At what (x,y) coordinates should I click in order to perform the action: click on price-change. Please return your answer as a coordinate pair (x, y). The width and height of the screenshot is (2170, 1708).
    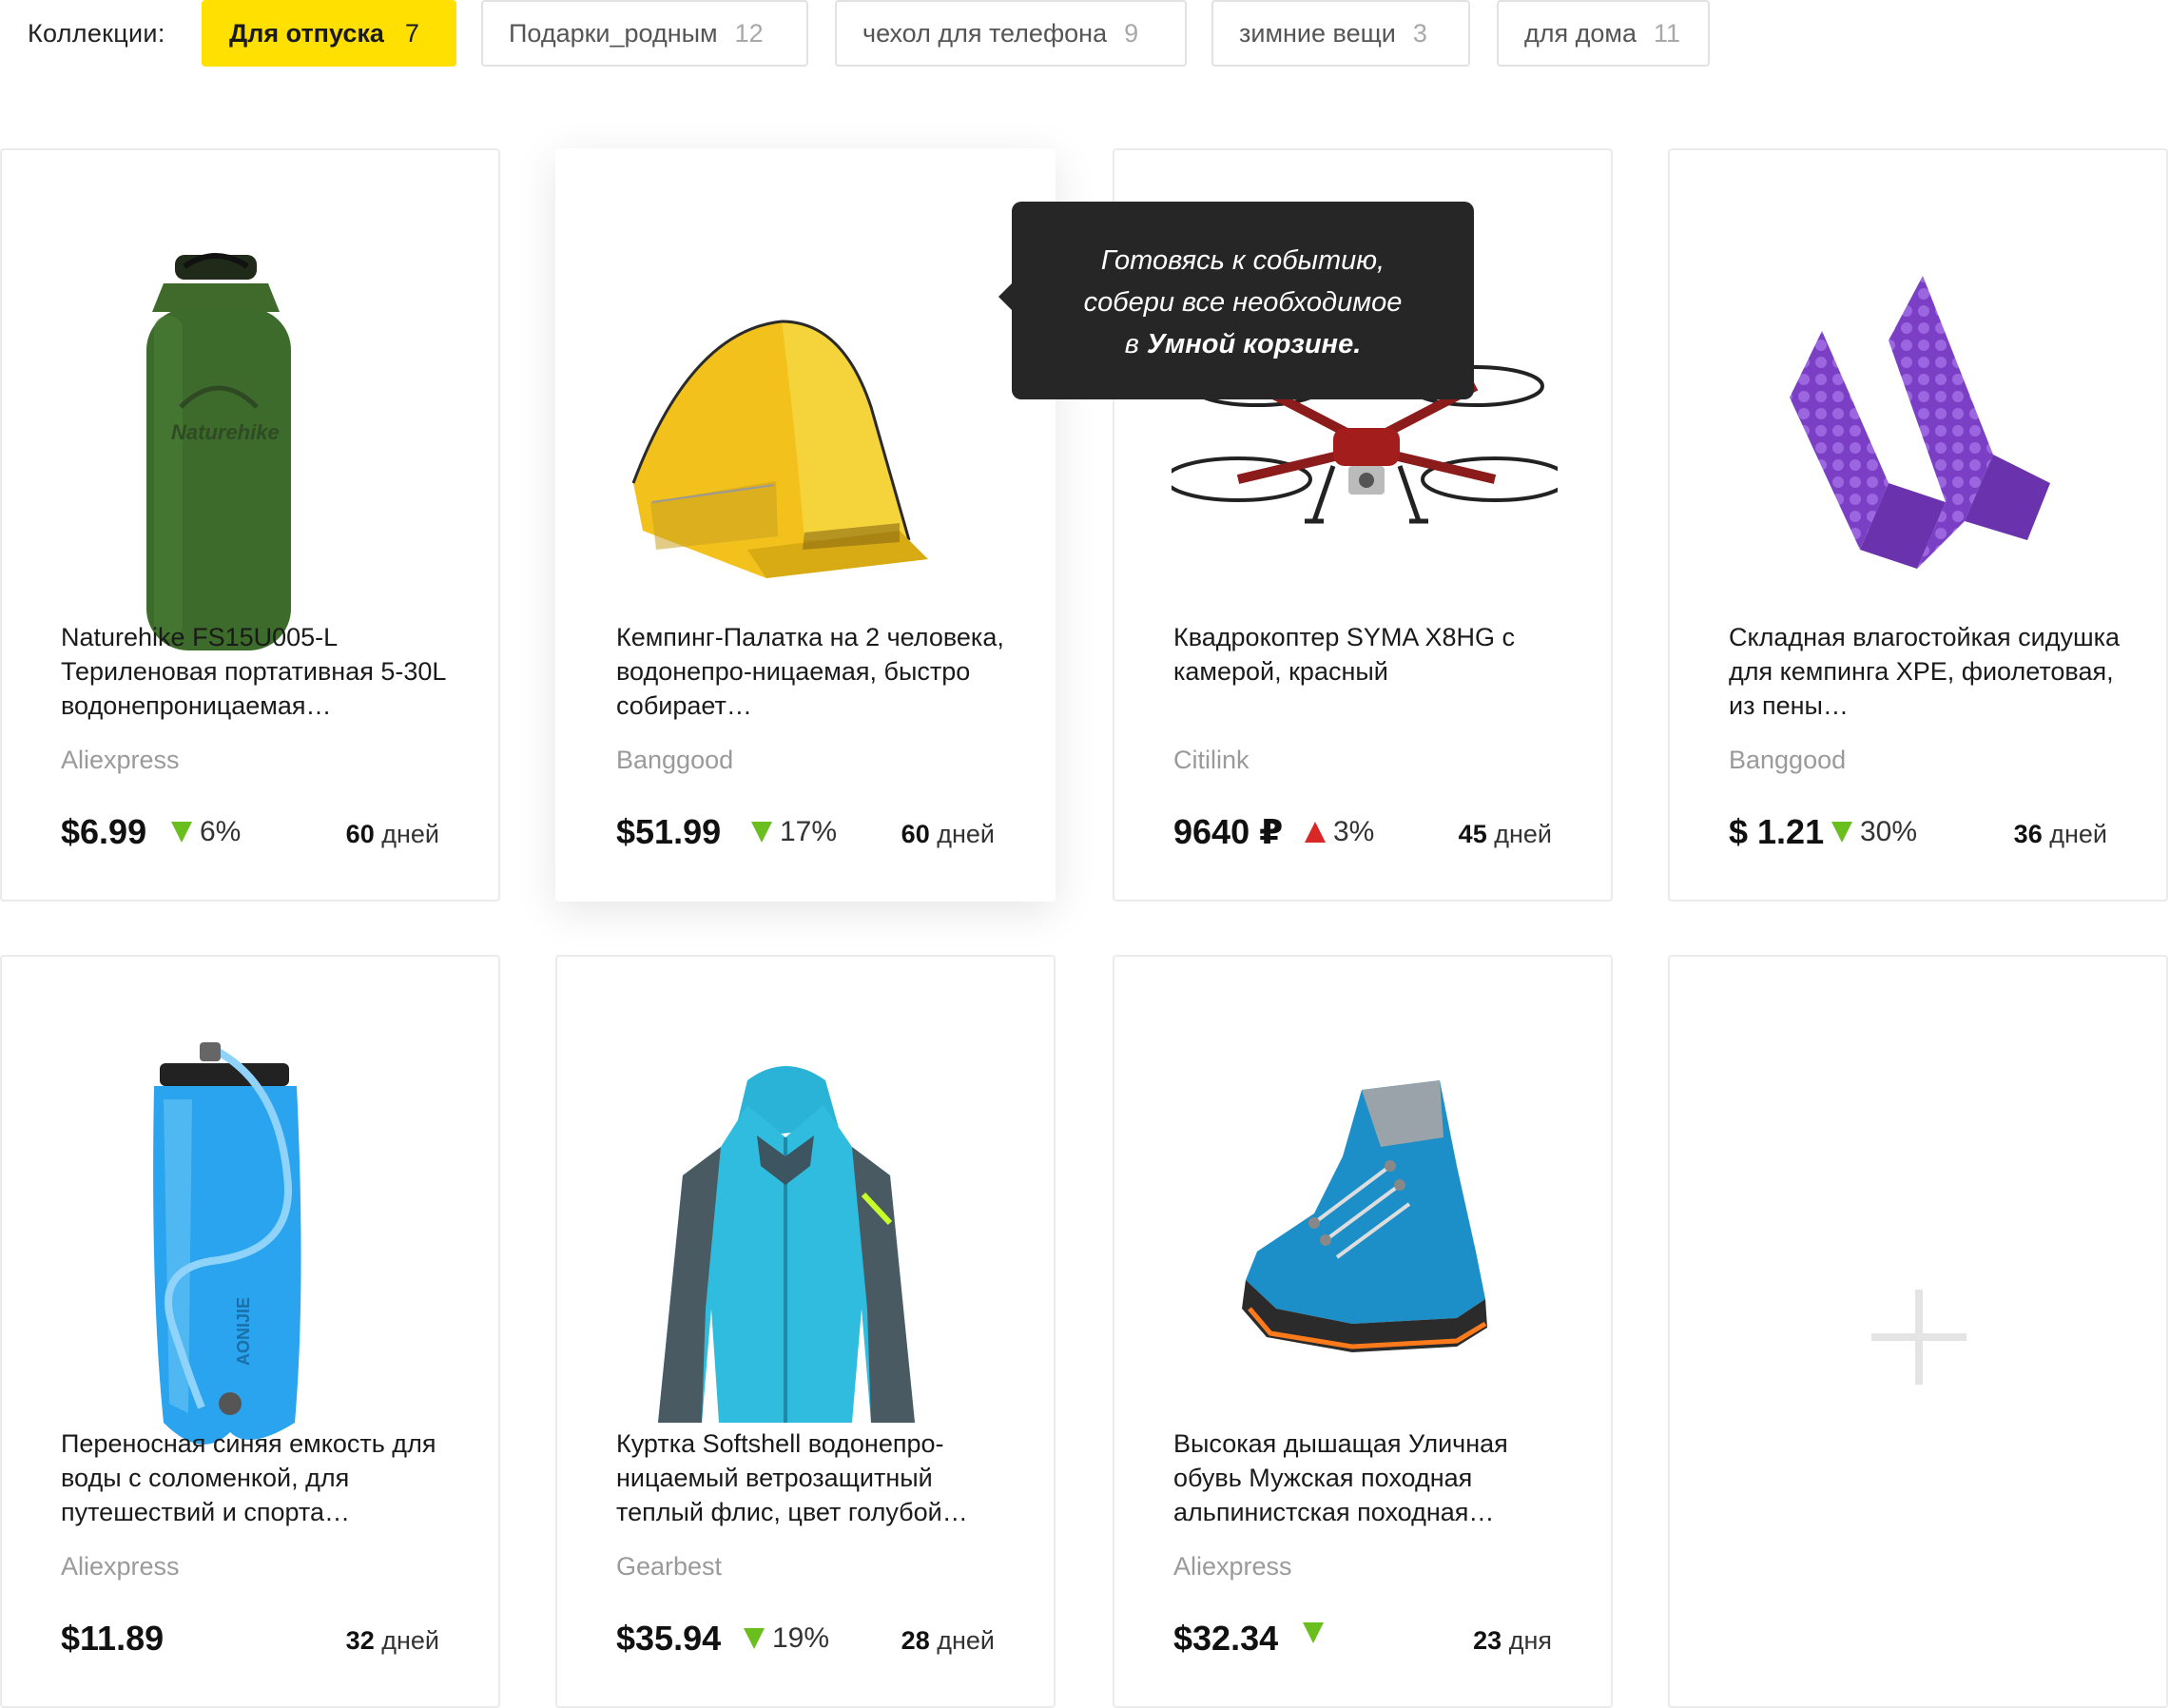
    Looking at the image, I should click on (1317, 1632).